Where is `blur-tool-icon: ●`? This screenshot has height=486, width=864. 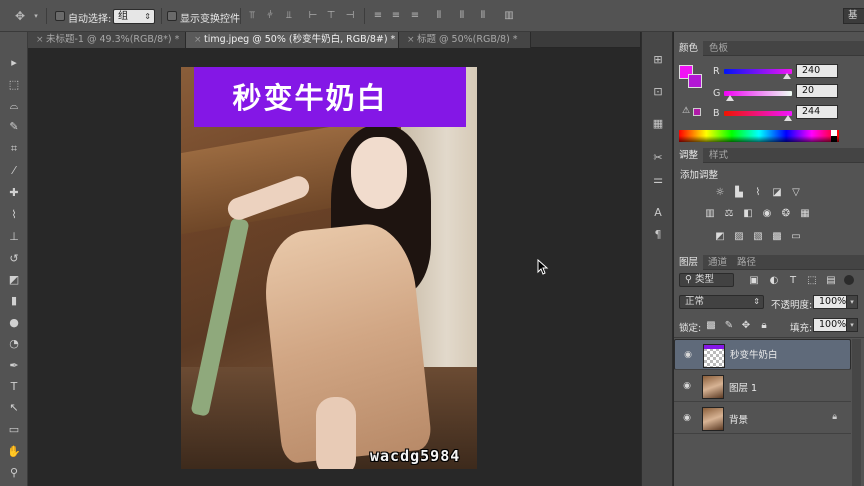
blur-tool-icon: ● is located at coordinates (14, 323).